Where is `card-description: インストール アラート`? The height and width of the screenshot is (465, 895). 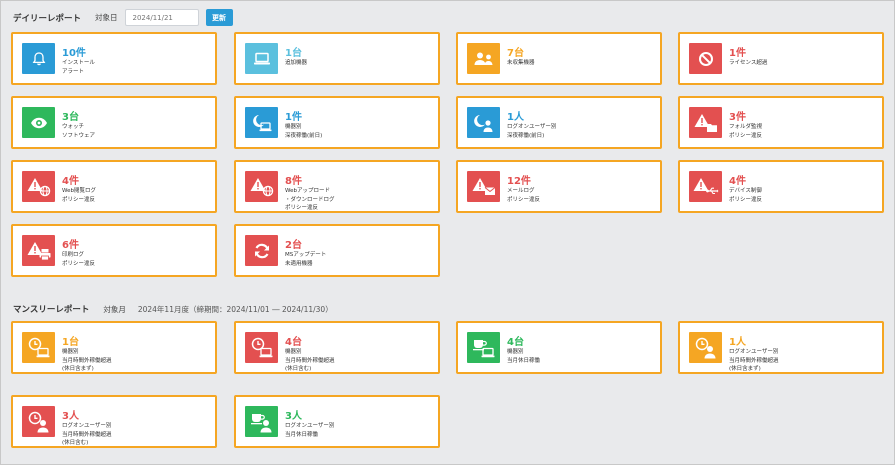 card-description: インストール アラート is located at coordinates (78, 67).